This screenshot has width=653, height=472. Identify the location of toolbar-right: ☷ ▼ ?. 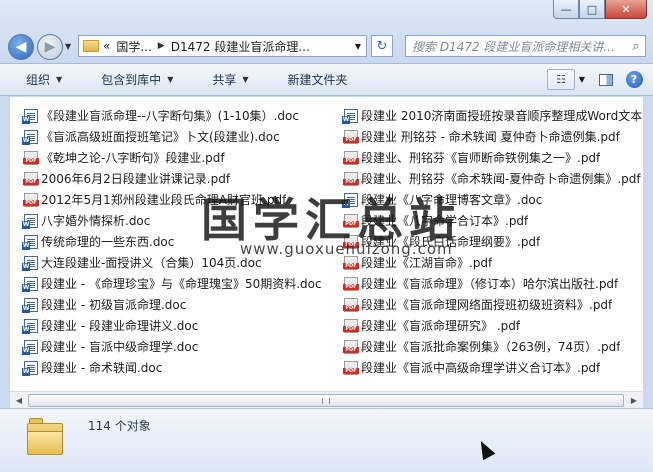
(596, 79).